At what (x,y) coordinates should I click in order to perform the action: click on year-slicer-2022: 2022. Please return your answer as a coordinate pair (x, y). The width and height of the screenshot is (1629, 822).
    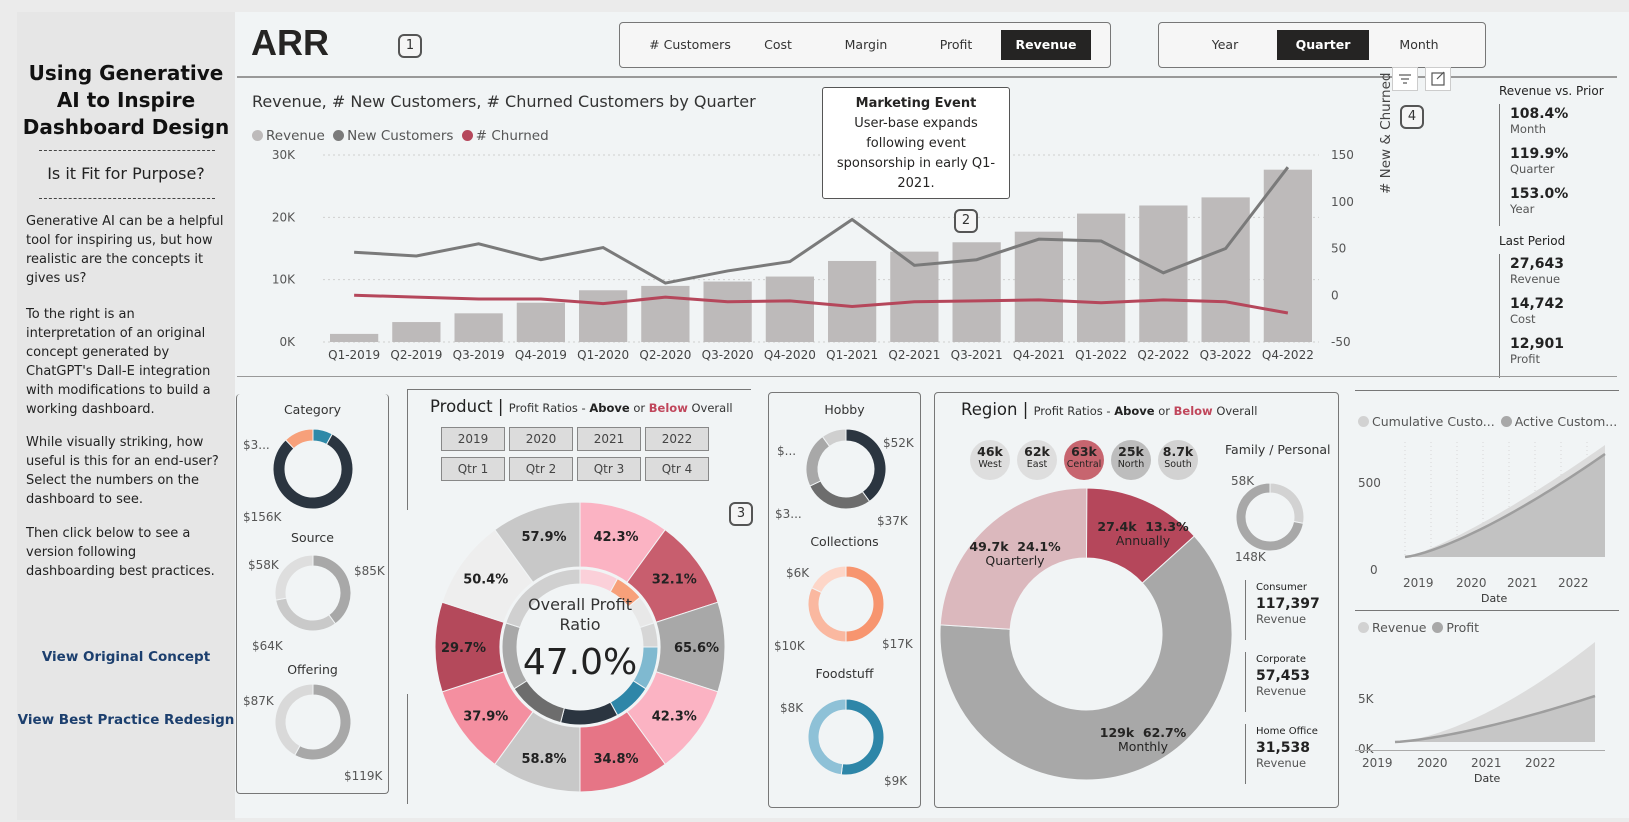
    Looking at the image, I should click on (677, 439).